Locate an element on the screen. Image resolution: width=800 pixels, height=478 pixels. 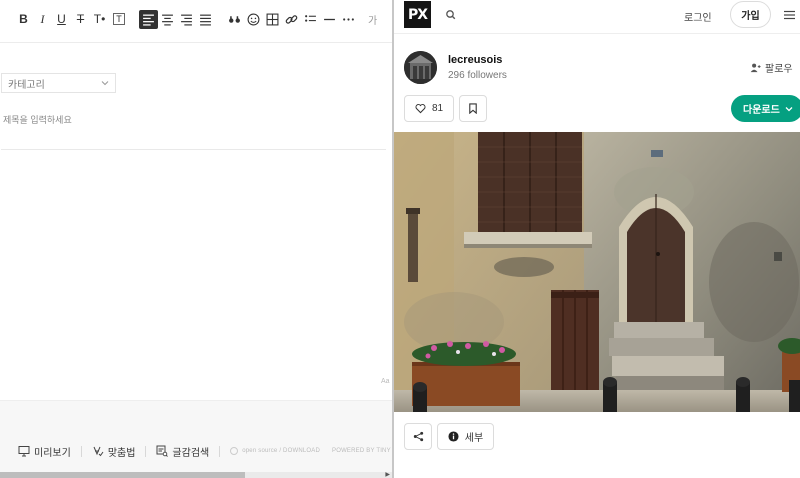
share-icon is located at coordinates (418, 436).